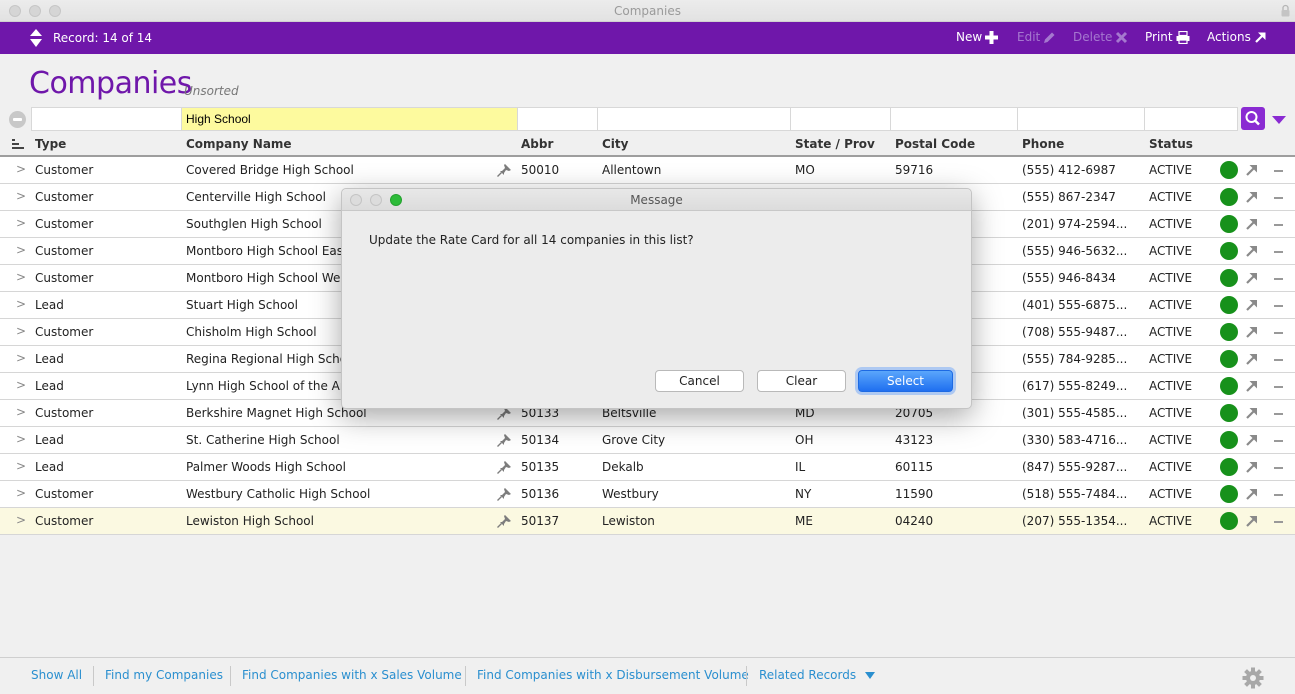 The height and width of the screenshot is (694, 1295). I want to click on find-type-field, so click(106, 119).